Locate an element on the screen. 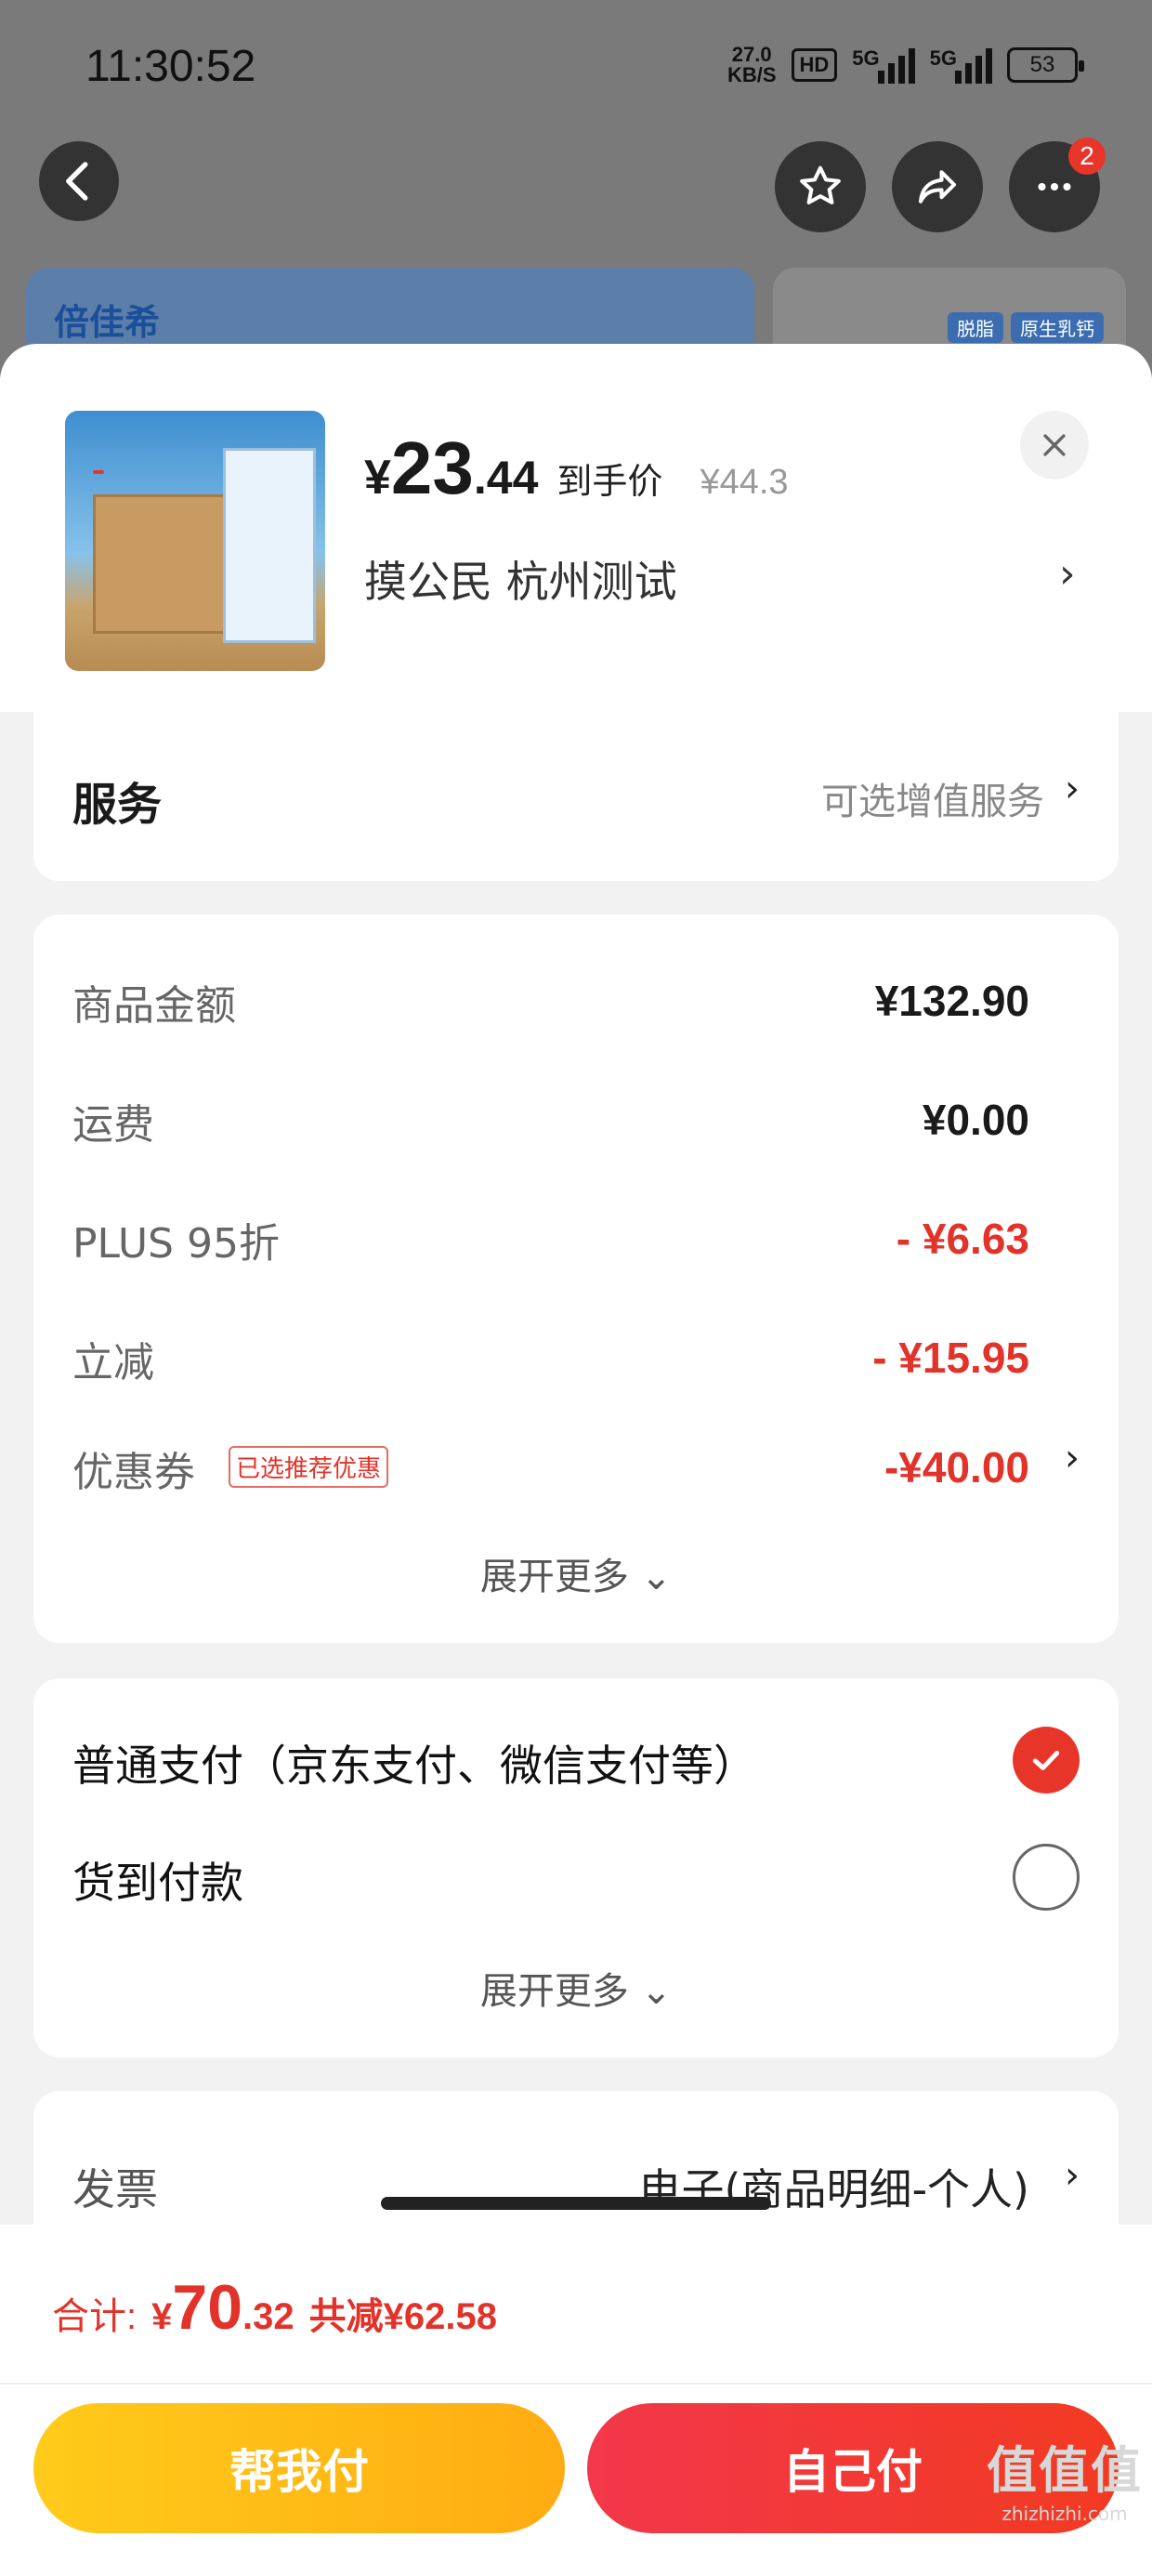  back-button is located at coordinates (79, 181).